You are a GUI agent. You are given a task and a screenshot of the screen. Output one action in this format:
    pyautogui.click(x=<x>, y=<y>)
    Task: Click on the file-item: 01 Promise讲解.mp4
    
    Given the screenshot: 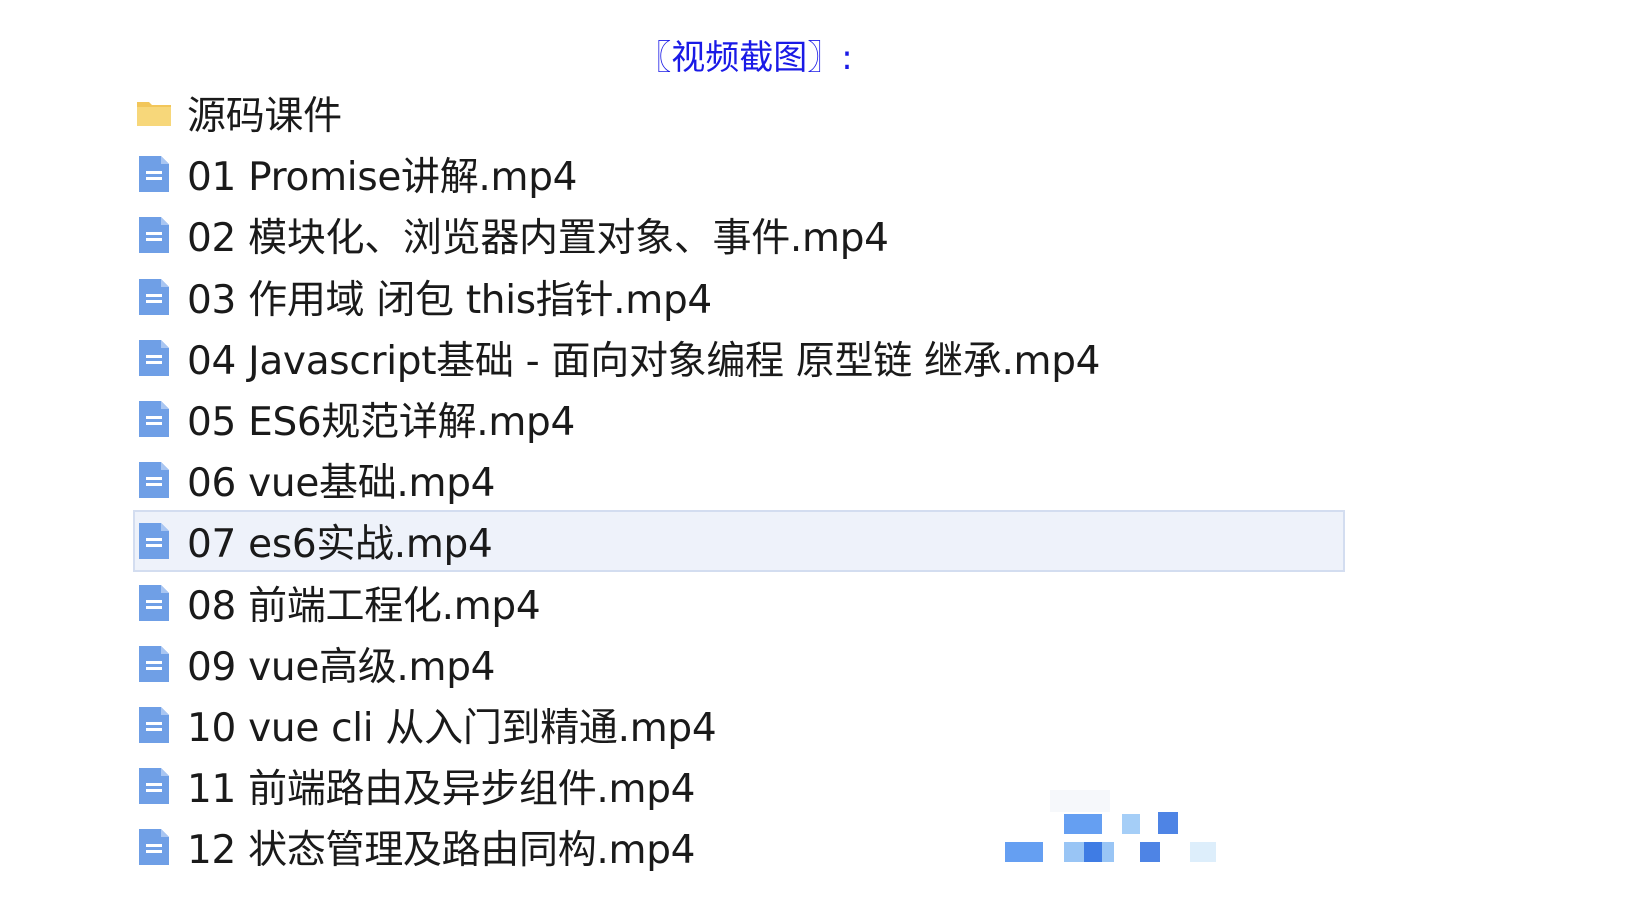 What is the action you would take?
    pyautogui.click(x=740, y=174)
    